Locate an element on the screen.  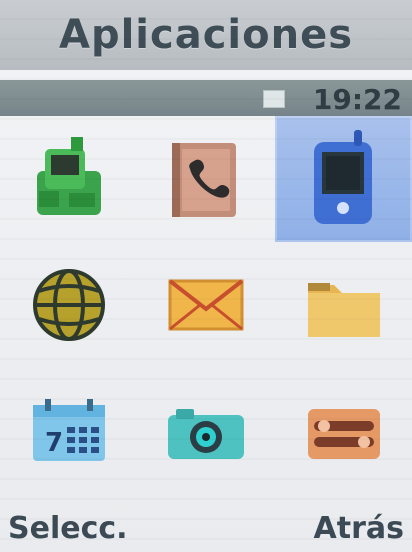
grid-item-game is located at coordinates (68, 179).